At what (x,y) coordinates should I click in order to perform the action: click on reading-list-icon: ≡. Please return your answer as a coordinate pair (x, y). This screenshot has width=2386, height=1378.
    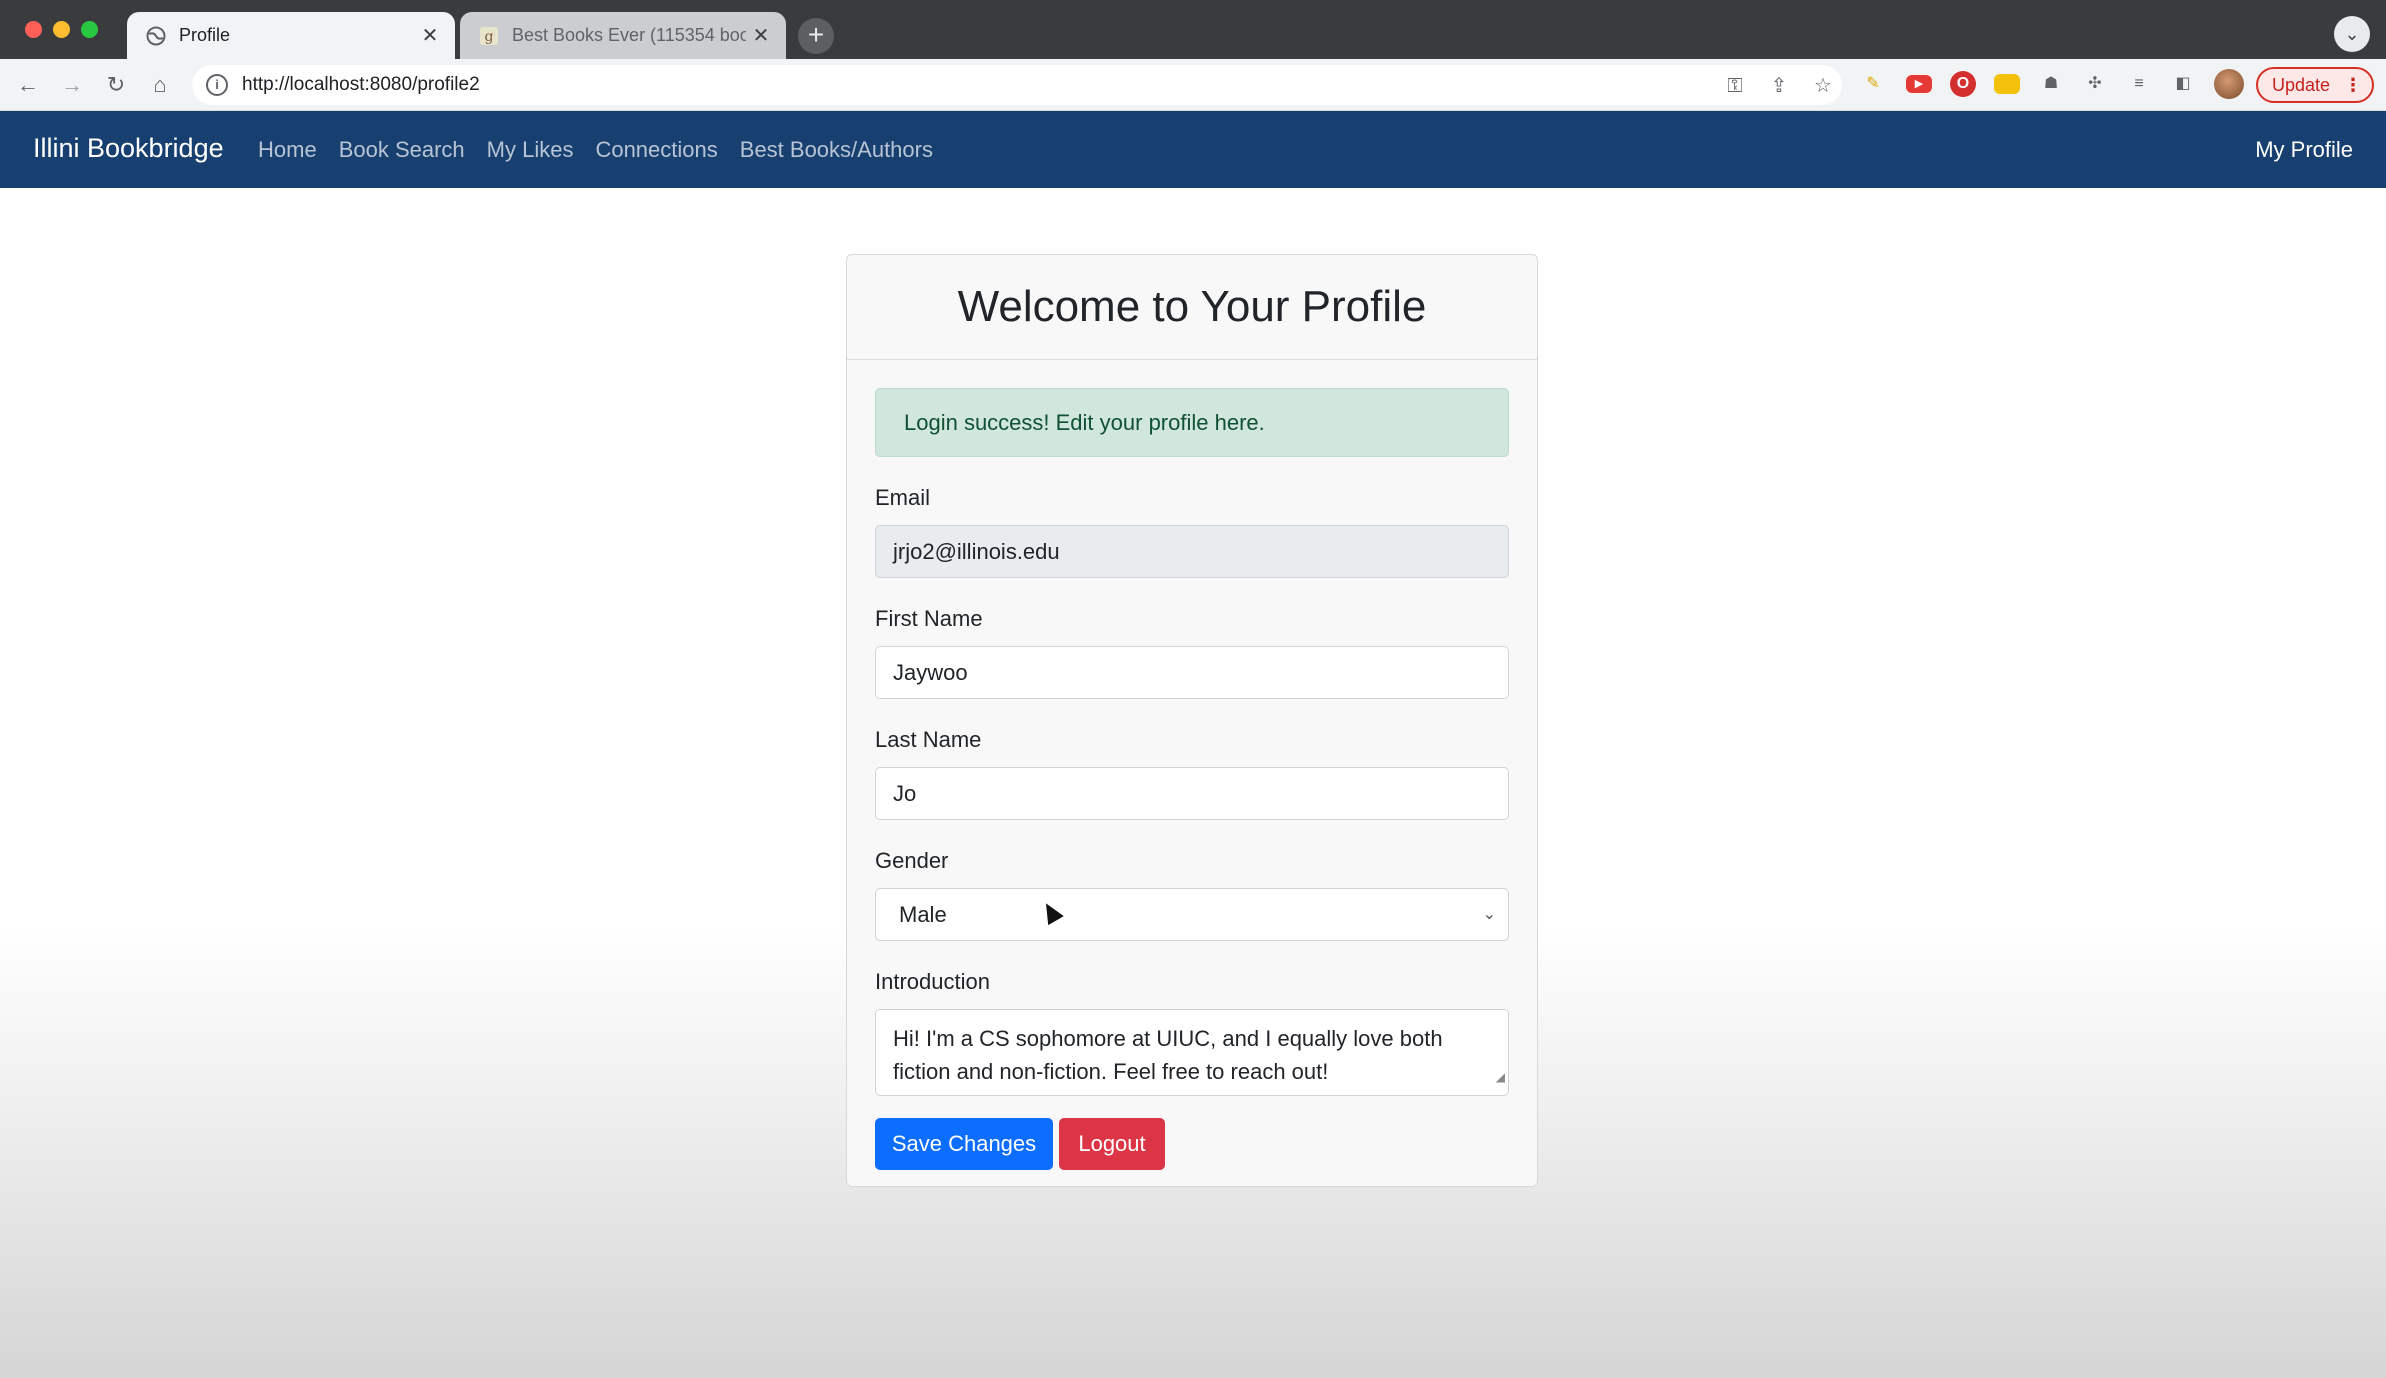
    Looking at the image, I should click on (2139, 84).